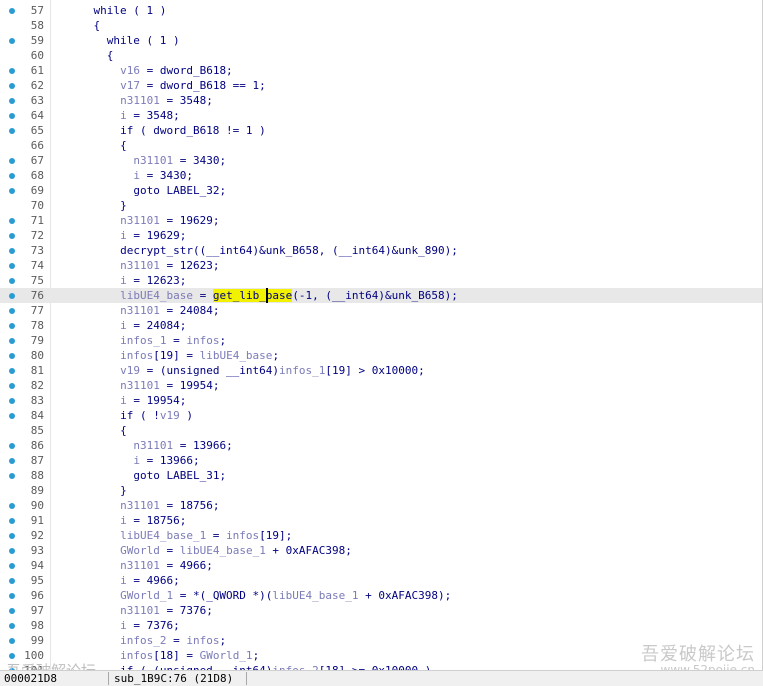  What do you see at coordinates (381, 505) in the screenshot?
I see `code-line: 90 n31101 = 18756;` at bounding box center [381, 505].